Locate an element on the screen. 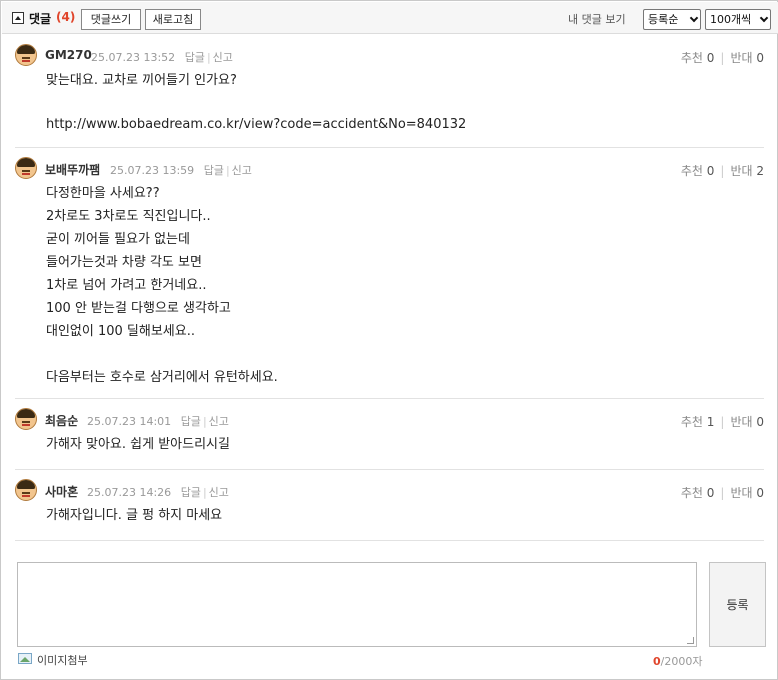  comment-meta: 25.07.23 13:52 답글 | 신고 is located at coordinates (162, 57).